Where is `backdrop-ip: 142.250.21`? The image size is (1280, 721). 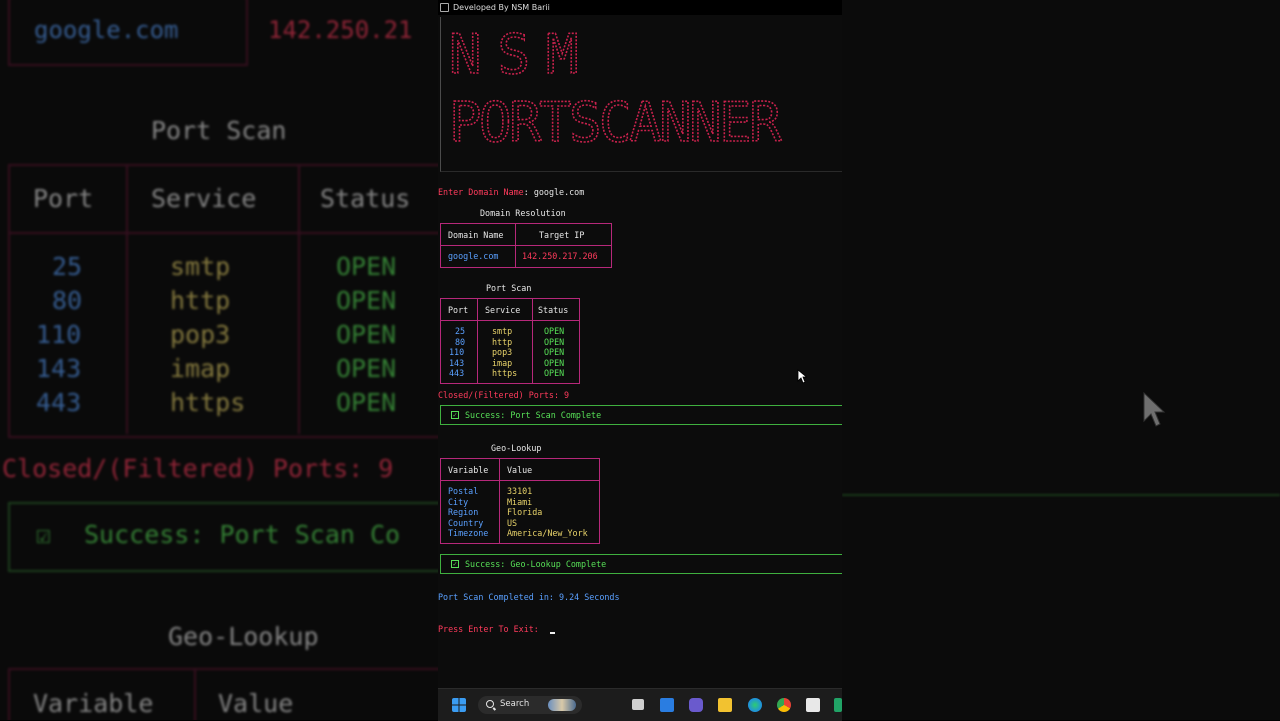 backdrop-ip: 142.250.21 is located at coordinates (340, 30).